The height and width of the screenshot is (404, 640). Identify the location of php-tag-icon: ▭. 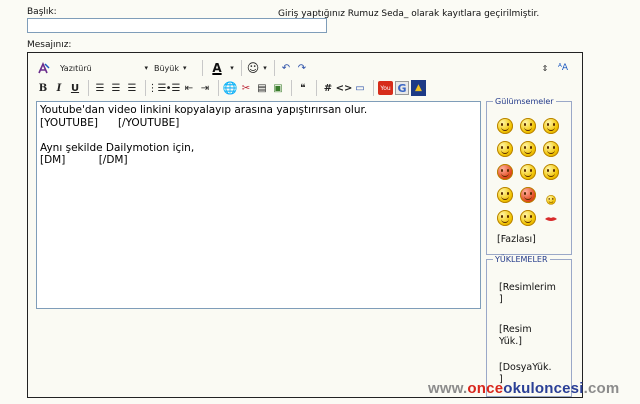
(360, 88).